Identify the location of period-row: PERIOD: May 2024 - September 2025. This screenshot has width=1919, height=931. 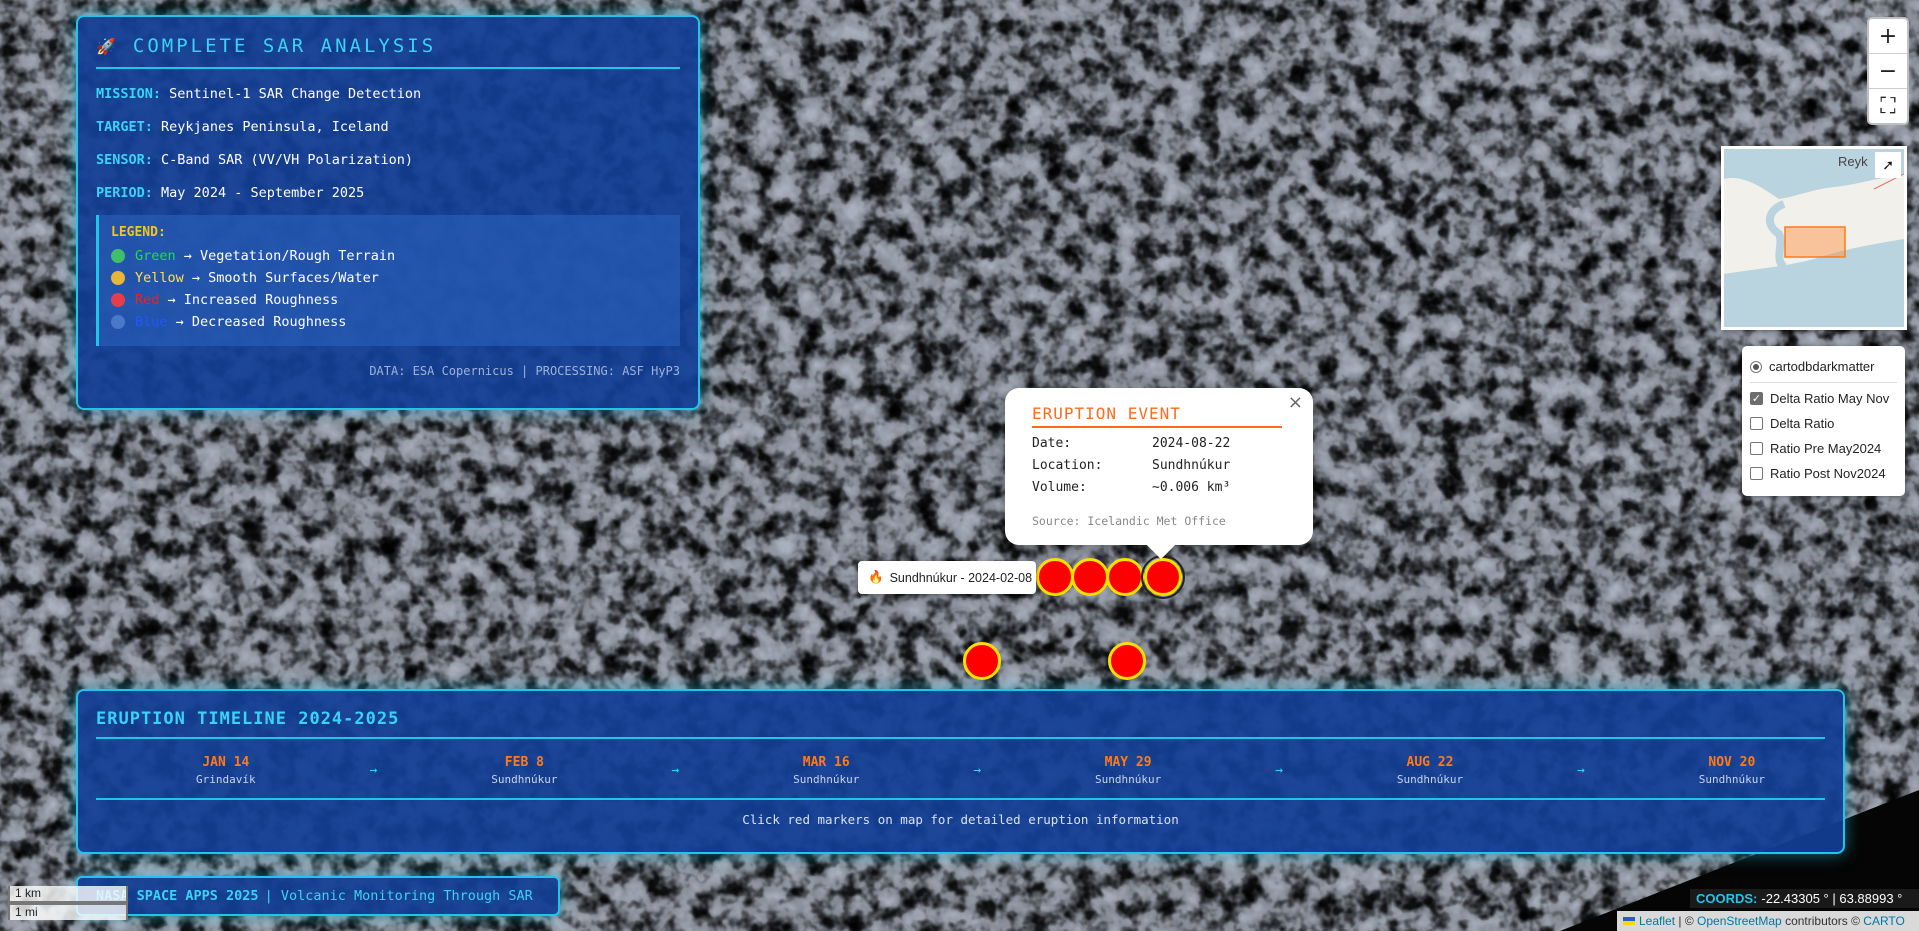
(230, 193).